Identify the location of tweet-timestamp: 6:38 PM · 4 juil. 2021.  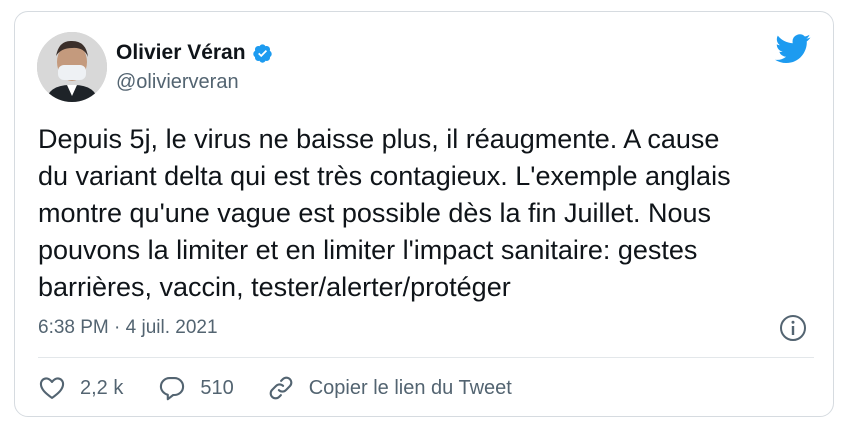
(128, 328).